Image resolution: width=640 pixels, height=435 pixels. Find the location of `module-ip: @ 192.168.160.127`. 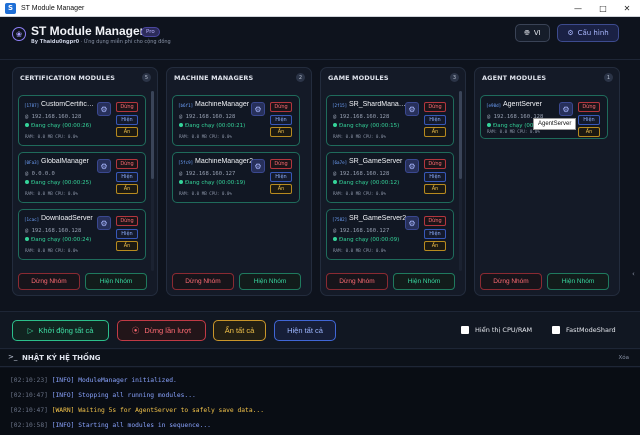

module-ip: @ 192.168.160.127 is located at coordinates (361, 231).